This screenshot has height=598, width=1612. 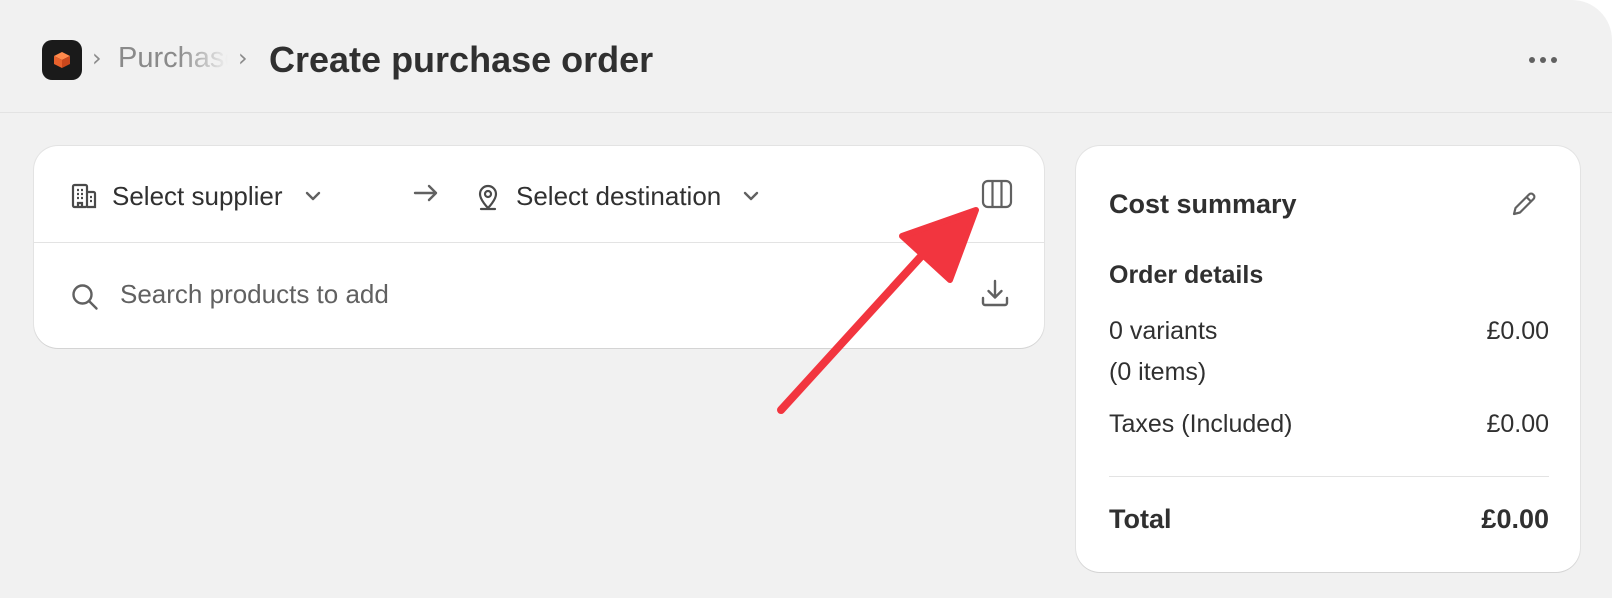 What do you see at coordinates (62, 60) in the screenshot?
I see `app-logo-icon` at bounding box center [62, 60].